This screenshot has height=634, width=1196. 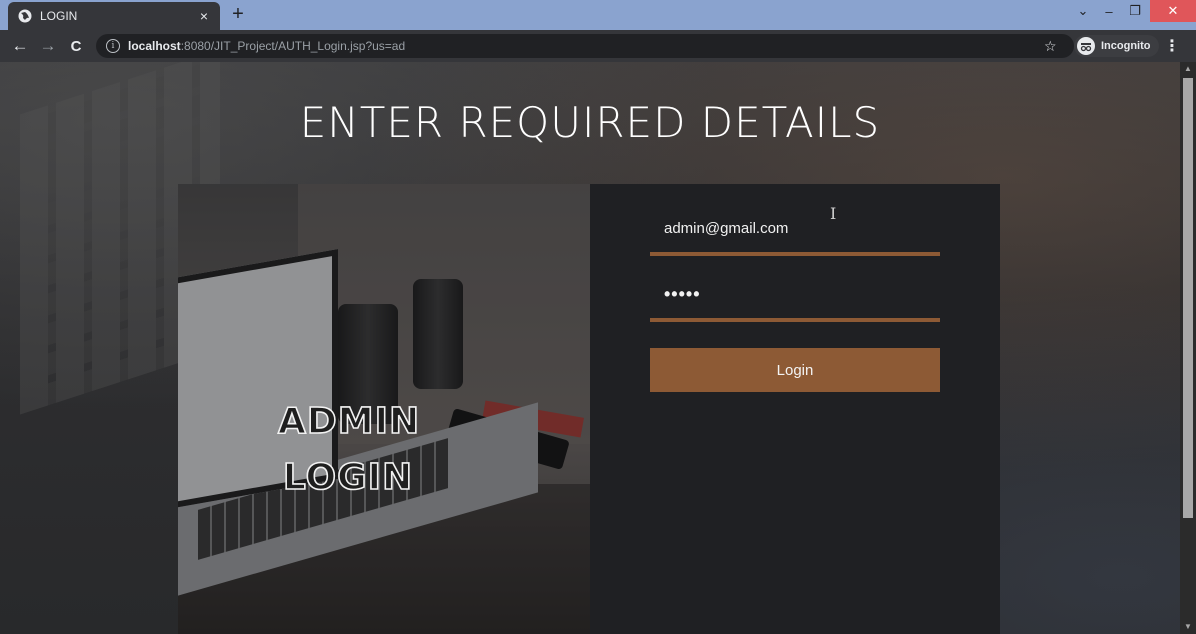 I want to click on reload-icon: C, so click(x=76, y=46).